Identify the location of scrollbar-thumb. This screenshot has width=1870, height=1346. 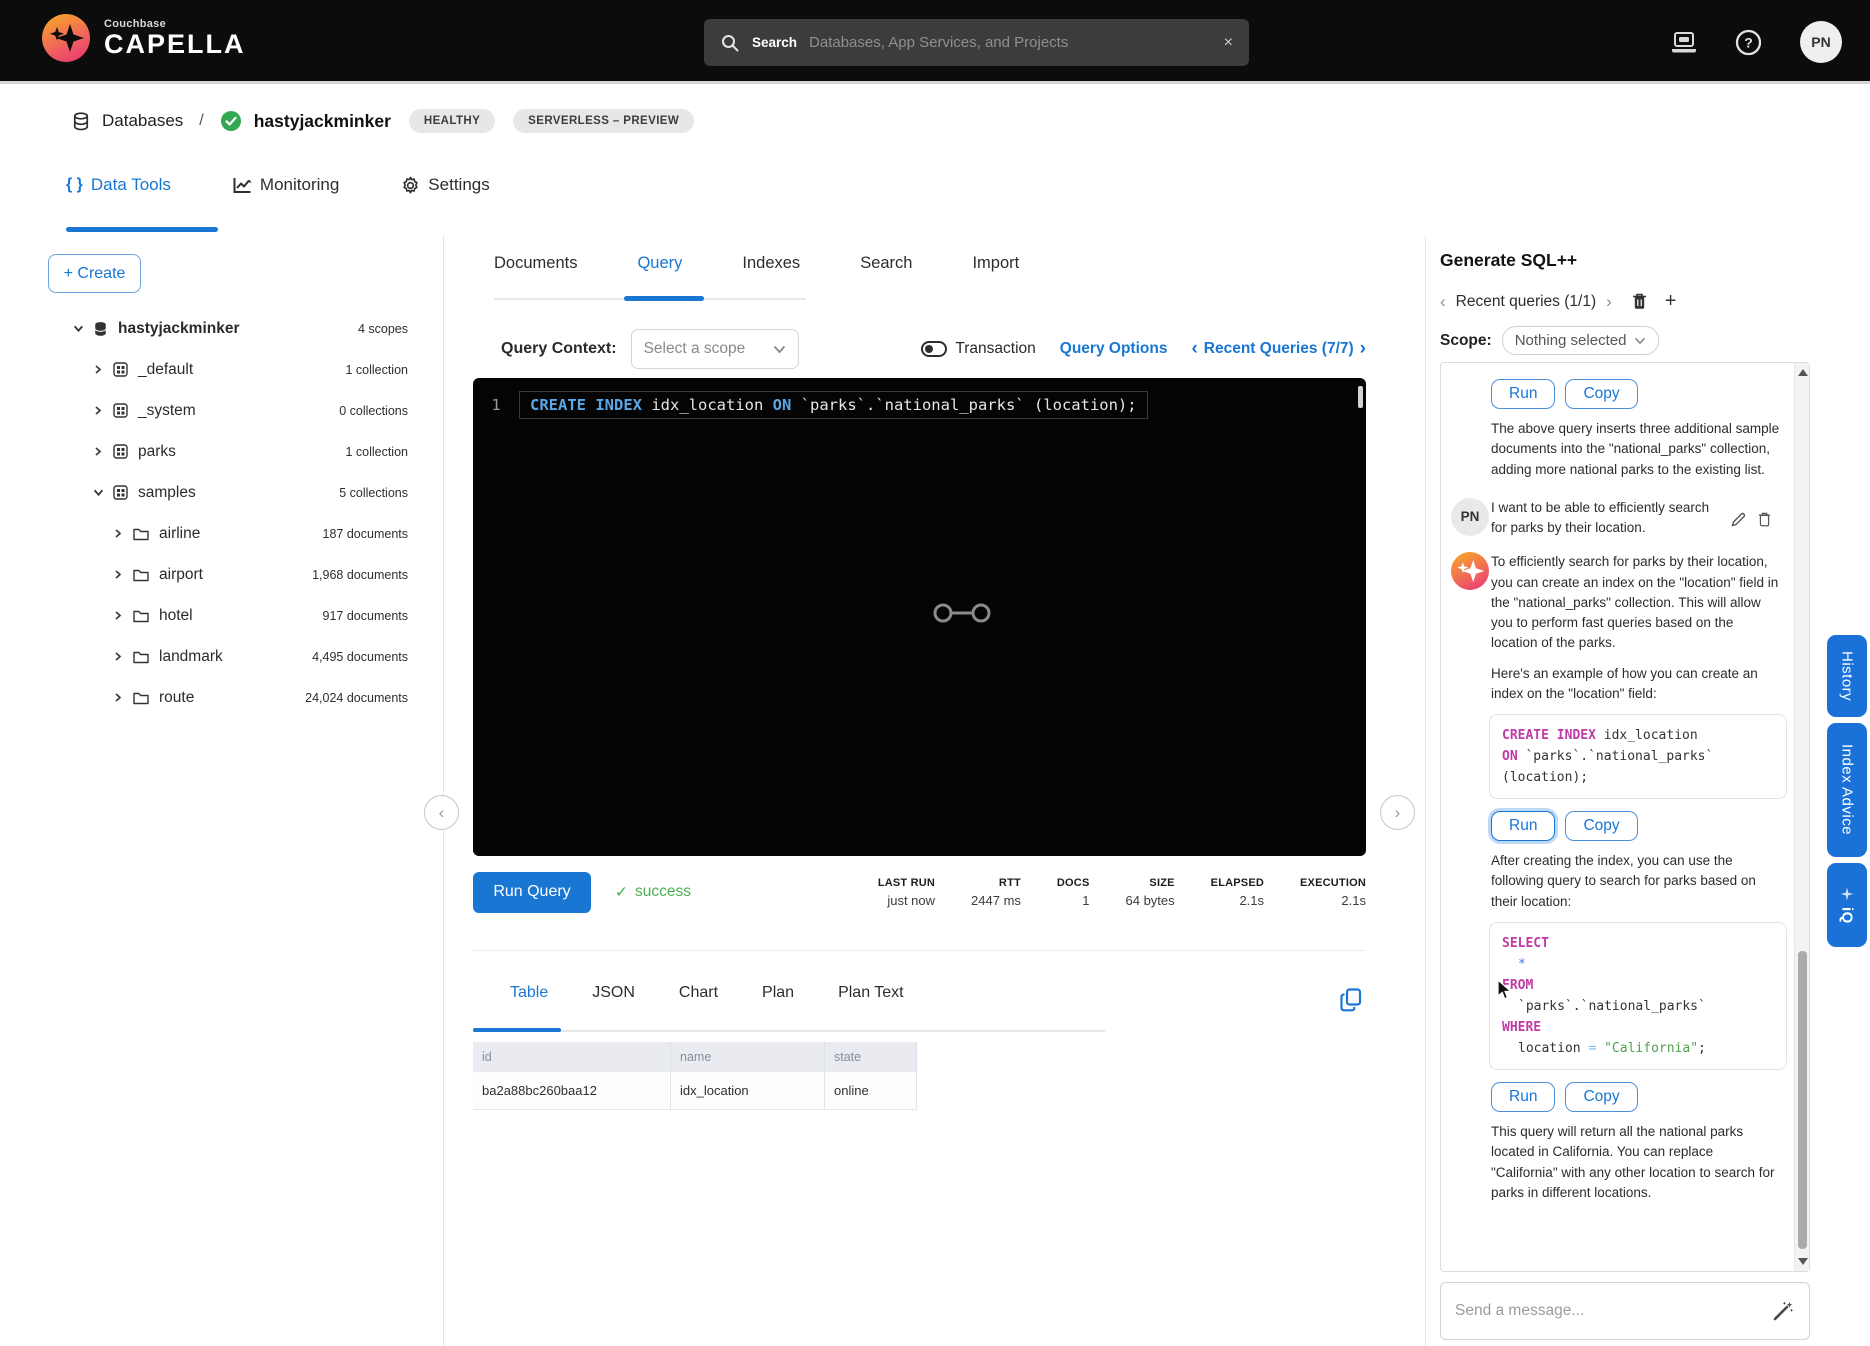
(1802, 1100).